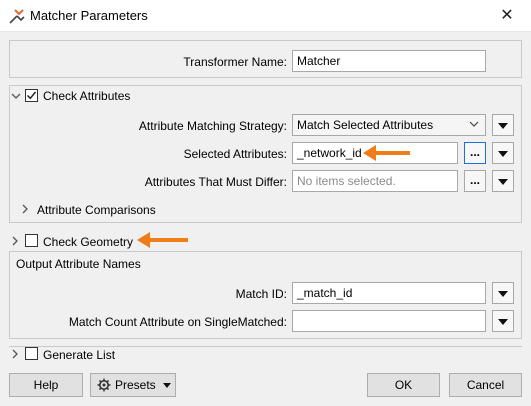 The height and width of the screenshot is (406, 531). Describe the element at coordinates (375, 181) in the screenshot. I see `differ-attributes-input: No items selected.` at that location.